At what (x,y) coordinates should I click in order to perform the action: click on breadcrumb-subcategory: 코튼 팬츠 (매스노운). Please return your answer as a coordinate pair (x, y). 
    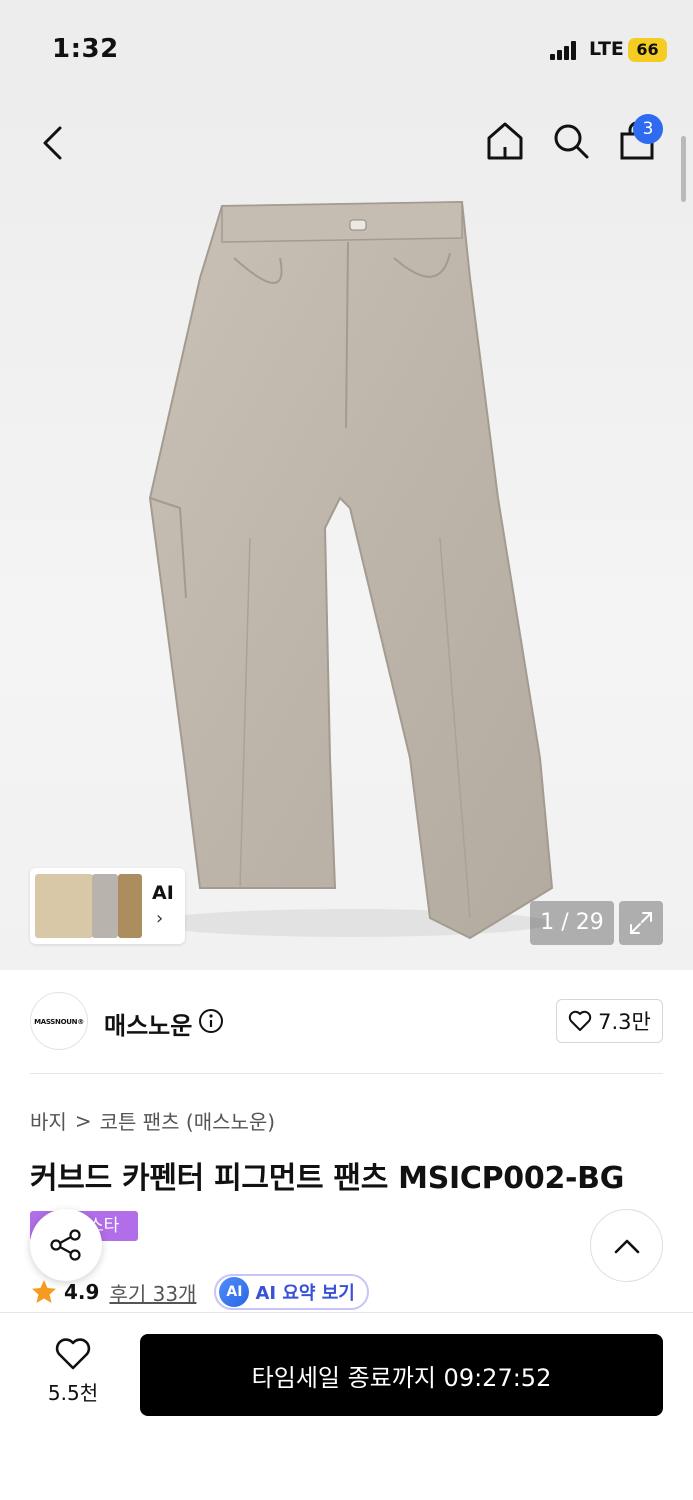
    Looking at the image, I should click on (188, 1120).